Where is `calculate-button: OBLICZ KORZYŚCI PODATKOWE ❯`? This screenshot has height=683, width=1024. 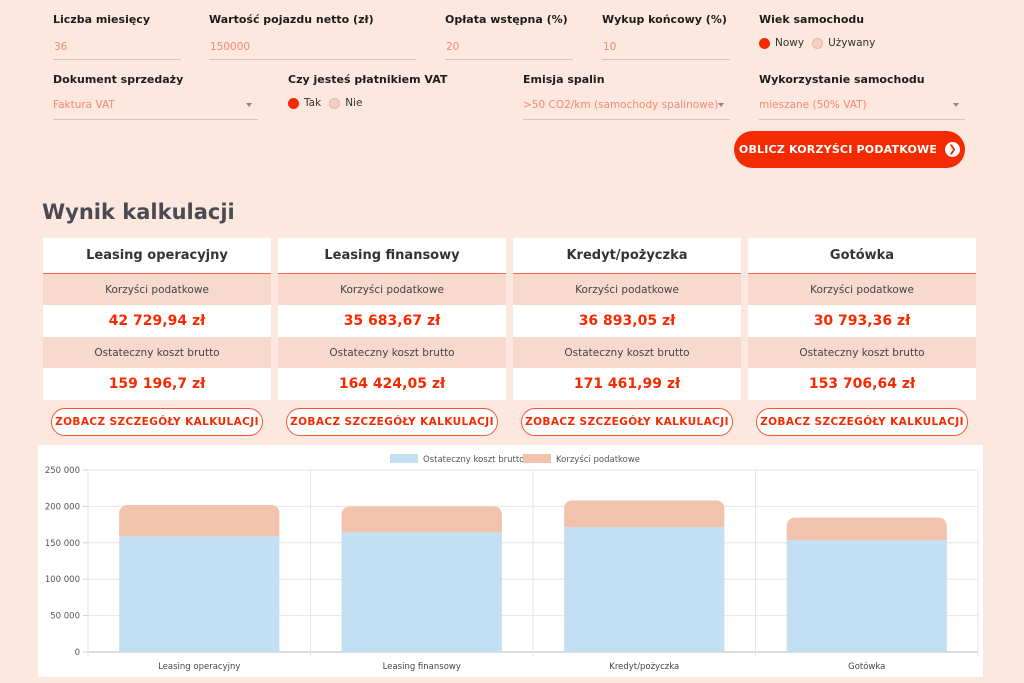 calculate-button: OBLICZ KORZYŚCI PODATKOWE ❯ is located at coordinates (849, 149).